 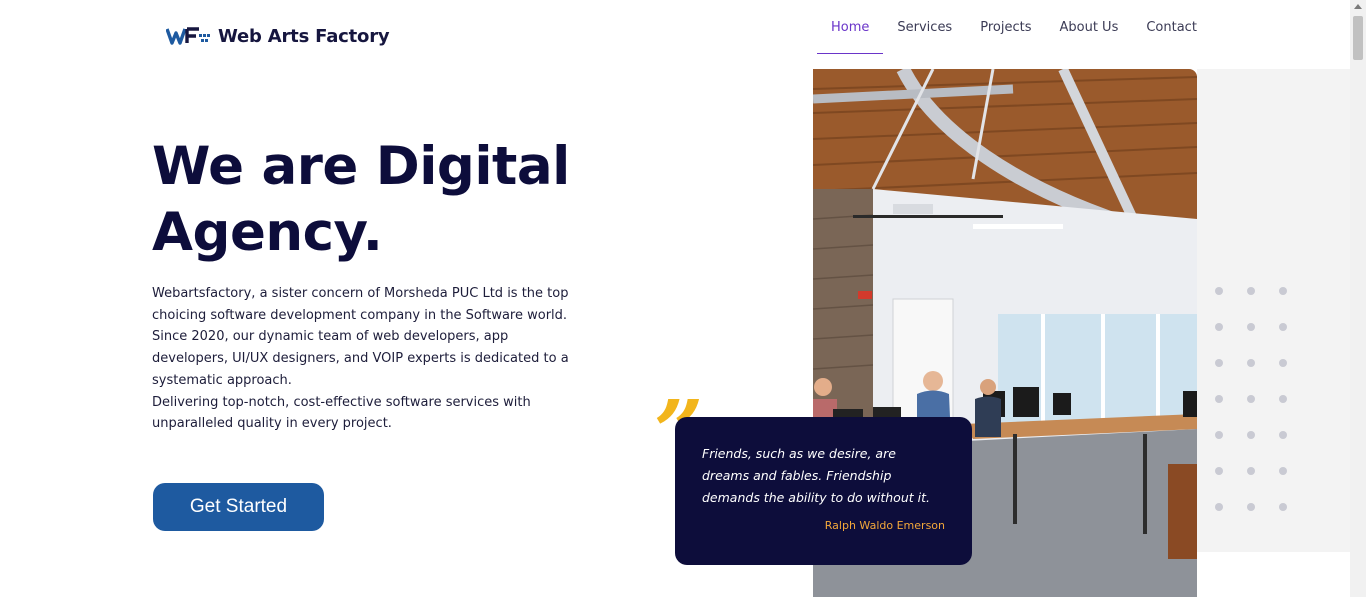 I want to click on dot-grid-decoration, so click(x=1251, y=399).